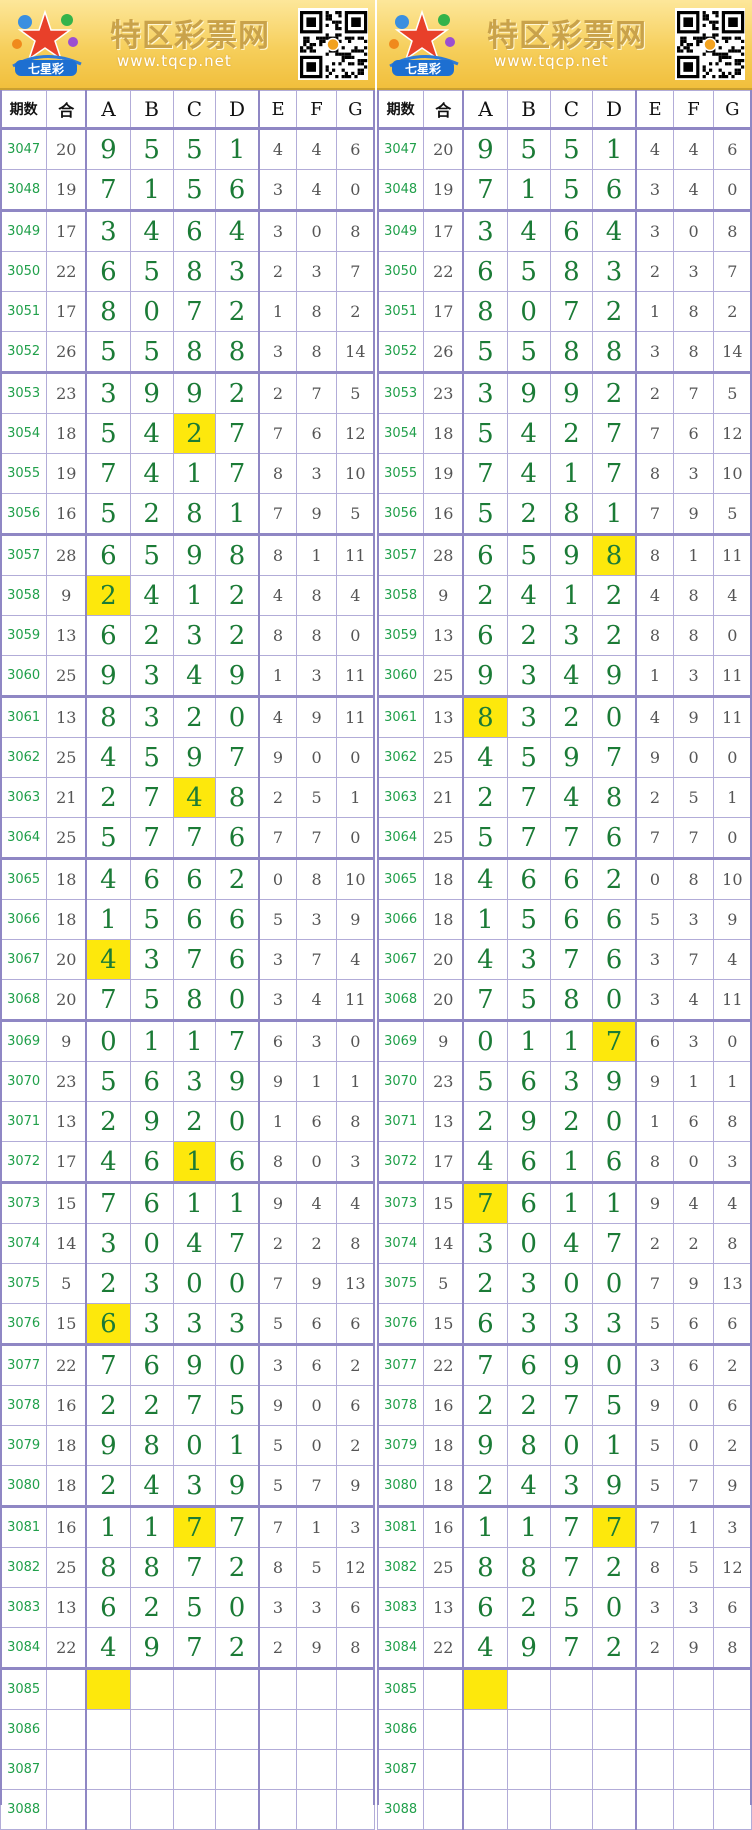  I want to click on digit-g: 11, so click(732, 717).